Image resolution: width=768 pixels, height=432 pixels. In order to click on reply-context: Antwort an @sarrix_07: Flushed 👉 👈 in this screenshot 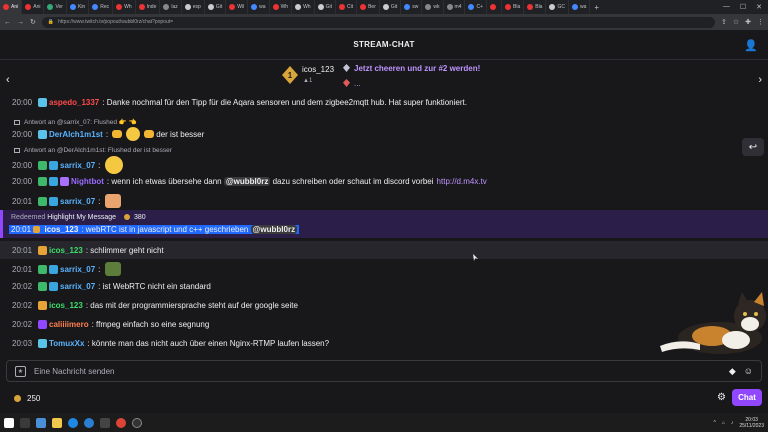, I will do `click(75, 122)`.